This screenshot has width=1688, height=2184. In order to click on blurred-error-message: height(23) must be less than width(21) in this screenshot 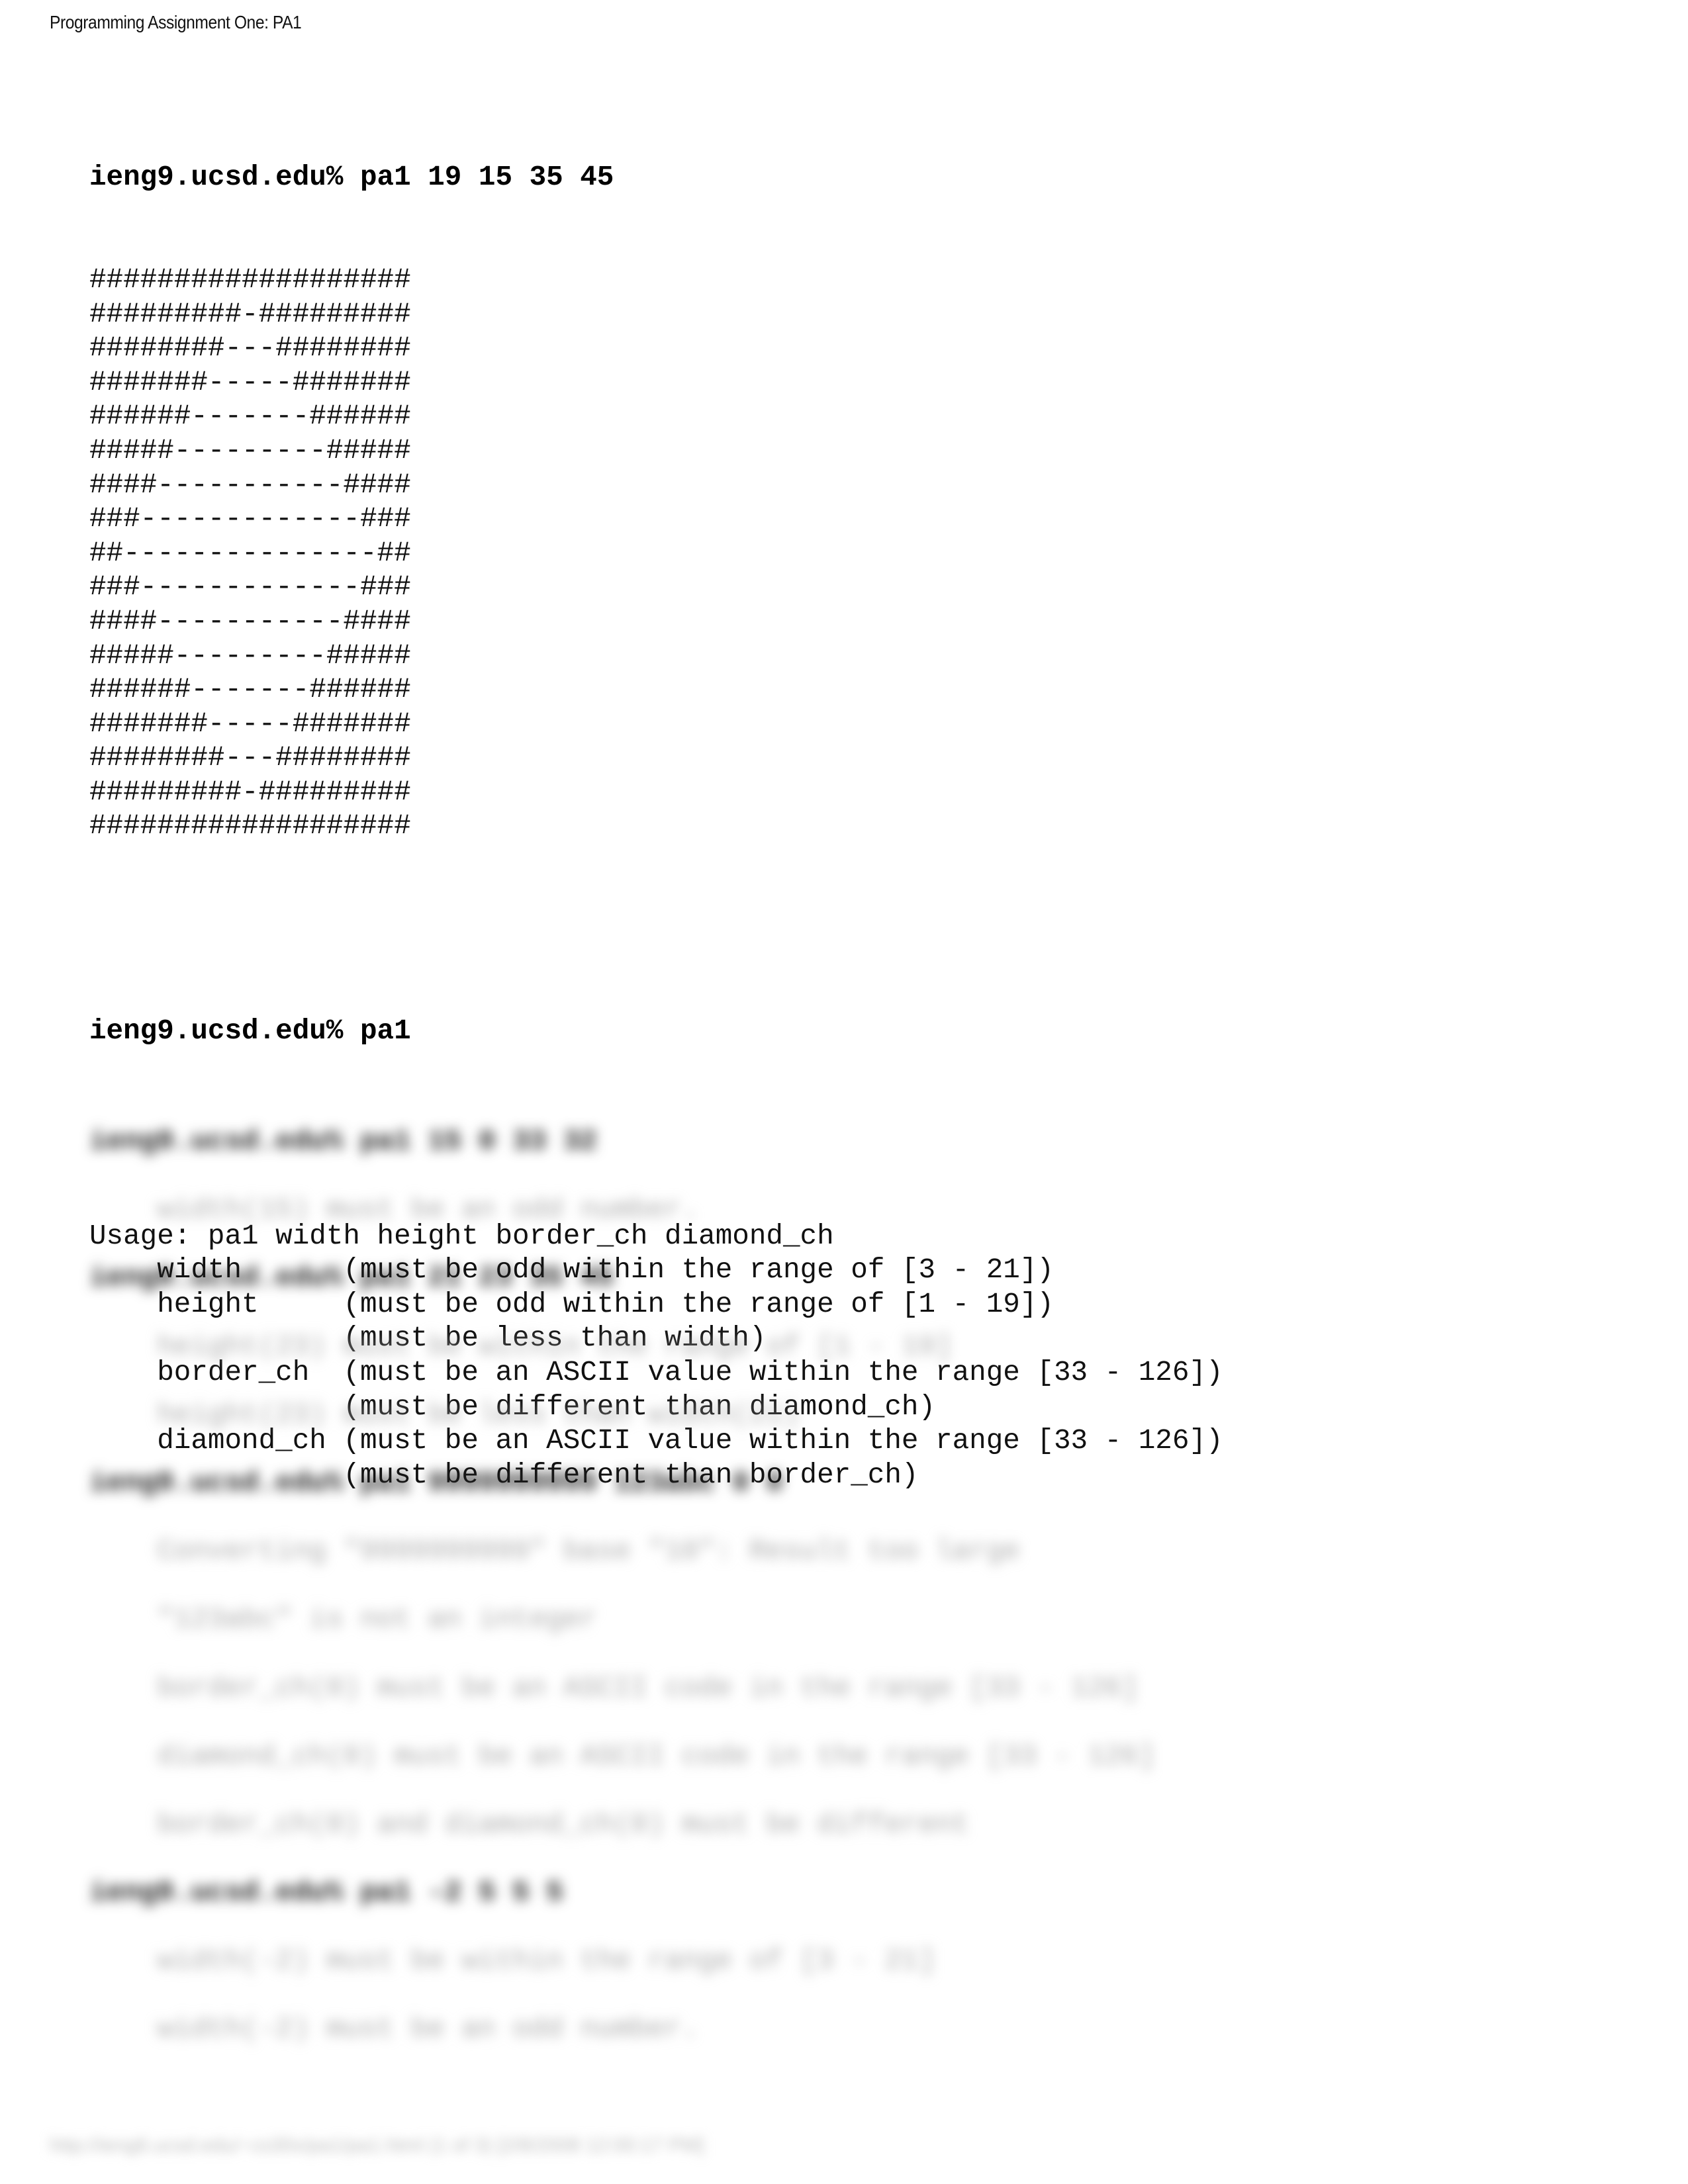, I will do `click(444, 1414)`.